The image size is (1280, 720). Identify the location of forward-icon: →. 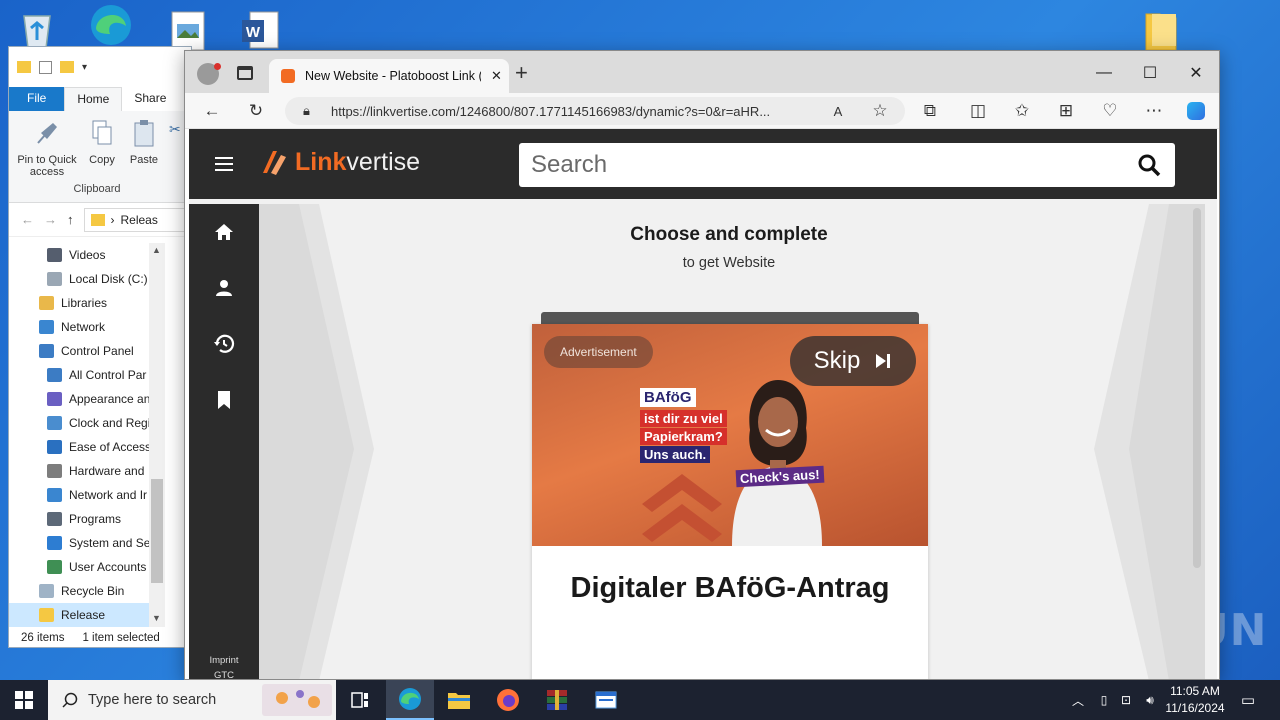
(50, 219).